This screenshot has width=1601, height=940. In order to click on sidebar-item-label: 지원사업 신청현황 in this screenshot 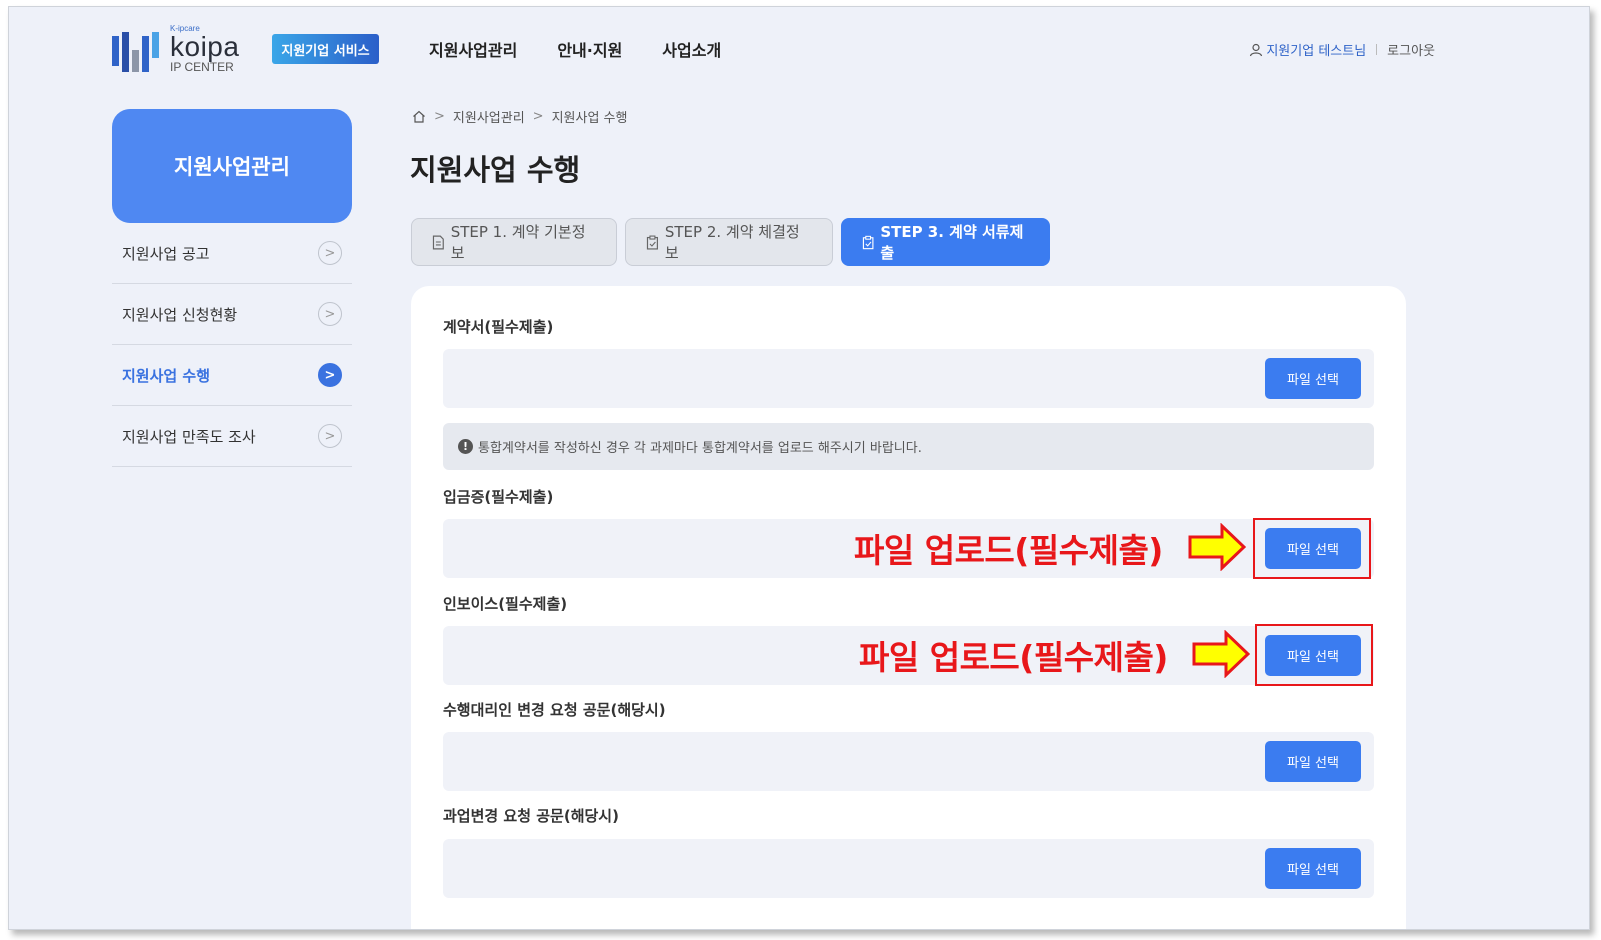, I will do `click(180, 314)`.